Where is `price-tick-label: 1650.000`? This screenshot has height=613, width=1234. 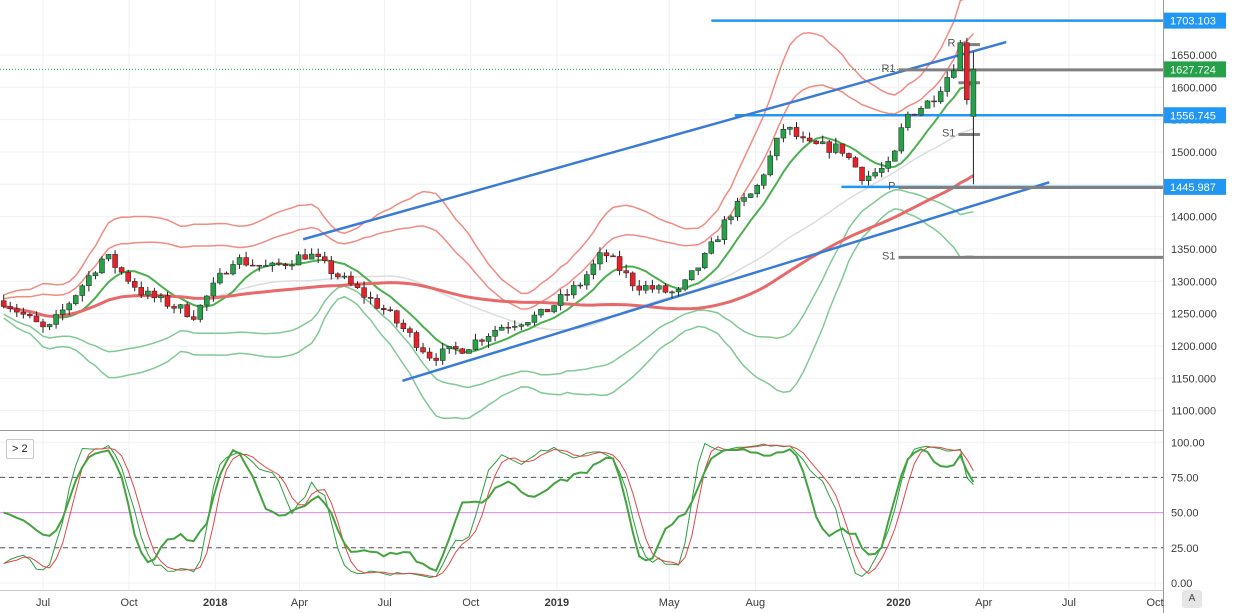 price-tick-label: 1650.000 is located at coordinates (1194, 56).